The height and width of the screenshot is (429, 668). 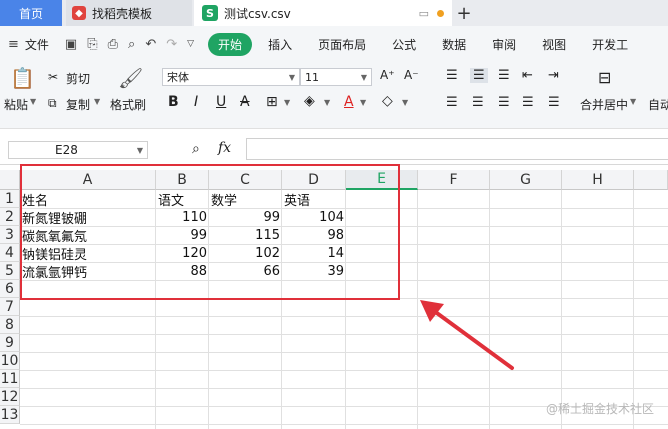 What do you see at coordinates (504, 102) in the screenshot?
I see `align-right-icon: ☰` at bounding box center [504, 102].